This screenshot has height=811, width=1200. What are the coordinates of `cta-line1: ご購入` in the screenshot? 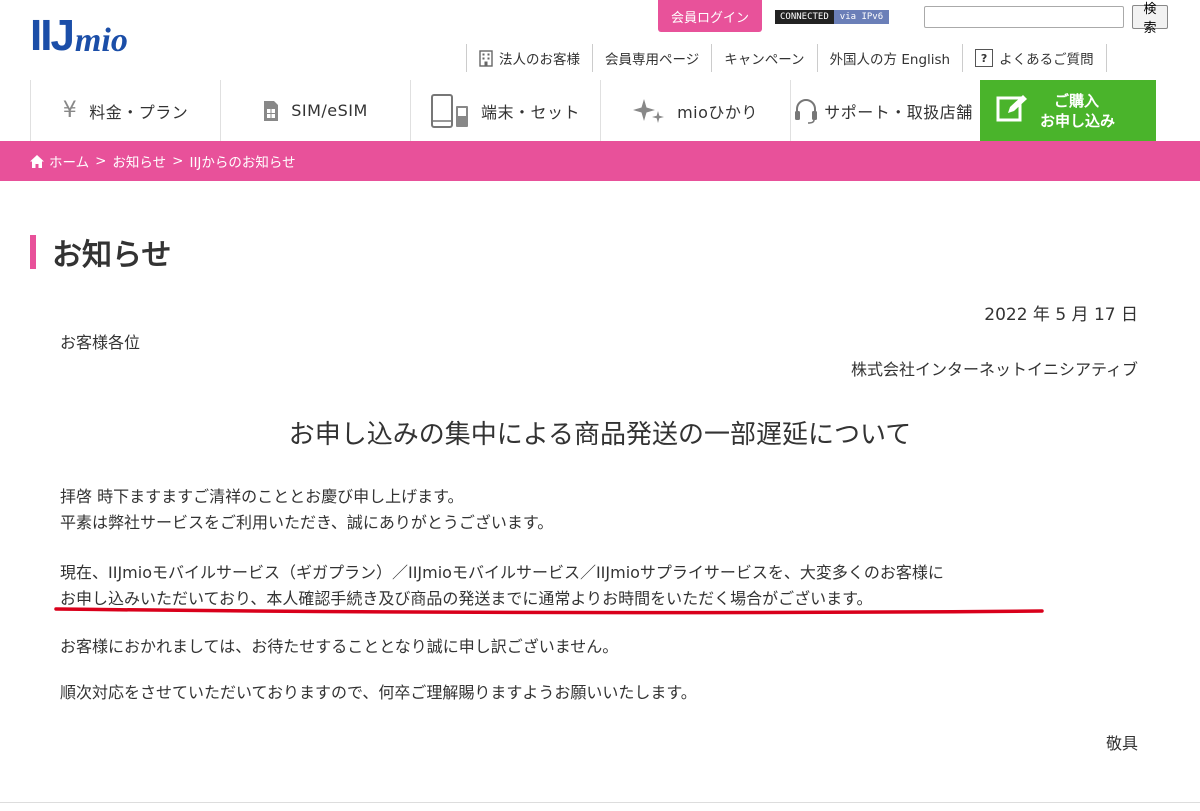 It's located at (1077, 100).